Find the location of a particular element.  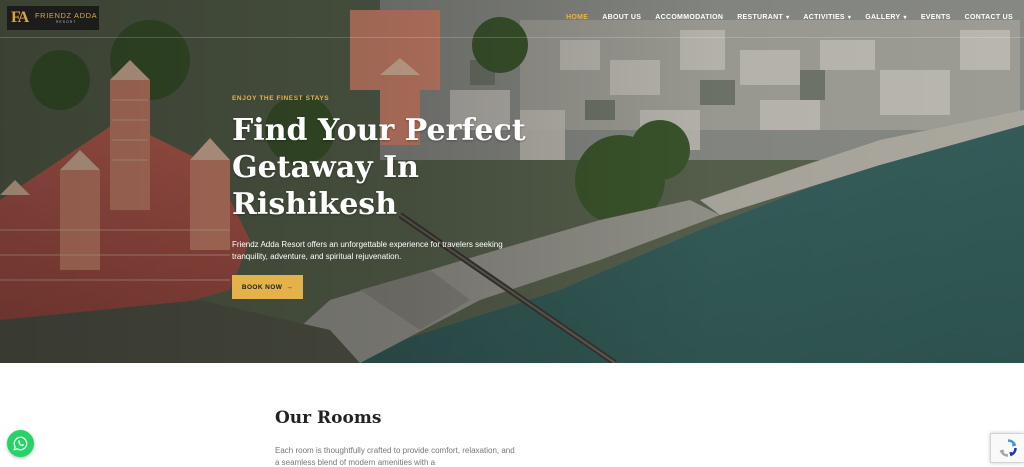

whatsapp-button is located at coordinates (20, 443).